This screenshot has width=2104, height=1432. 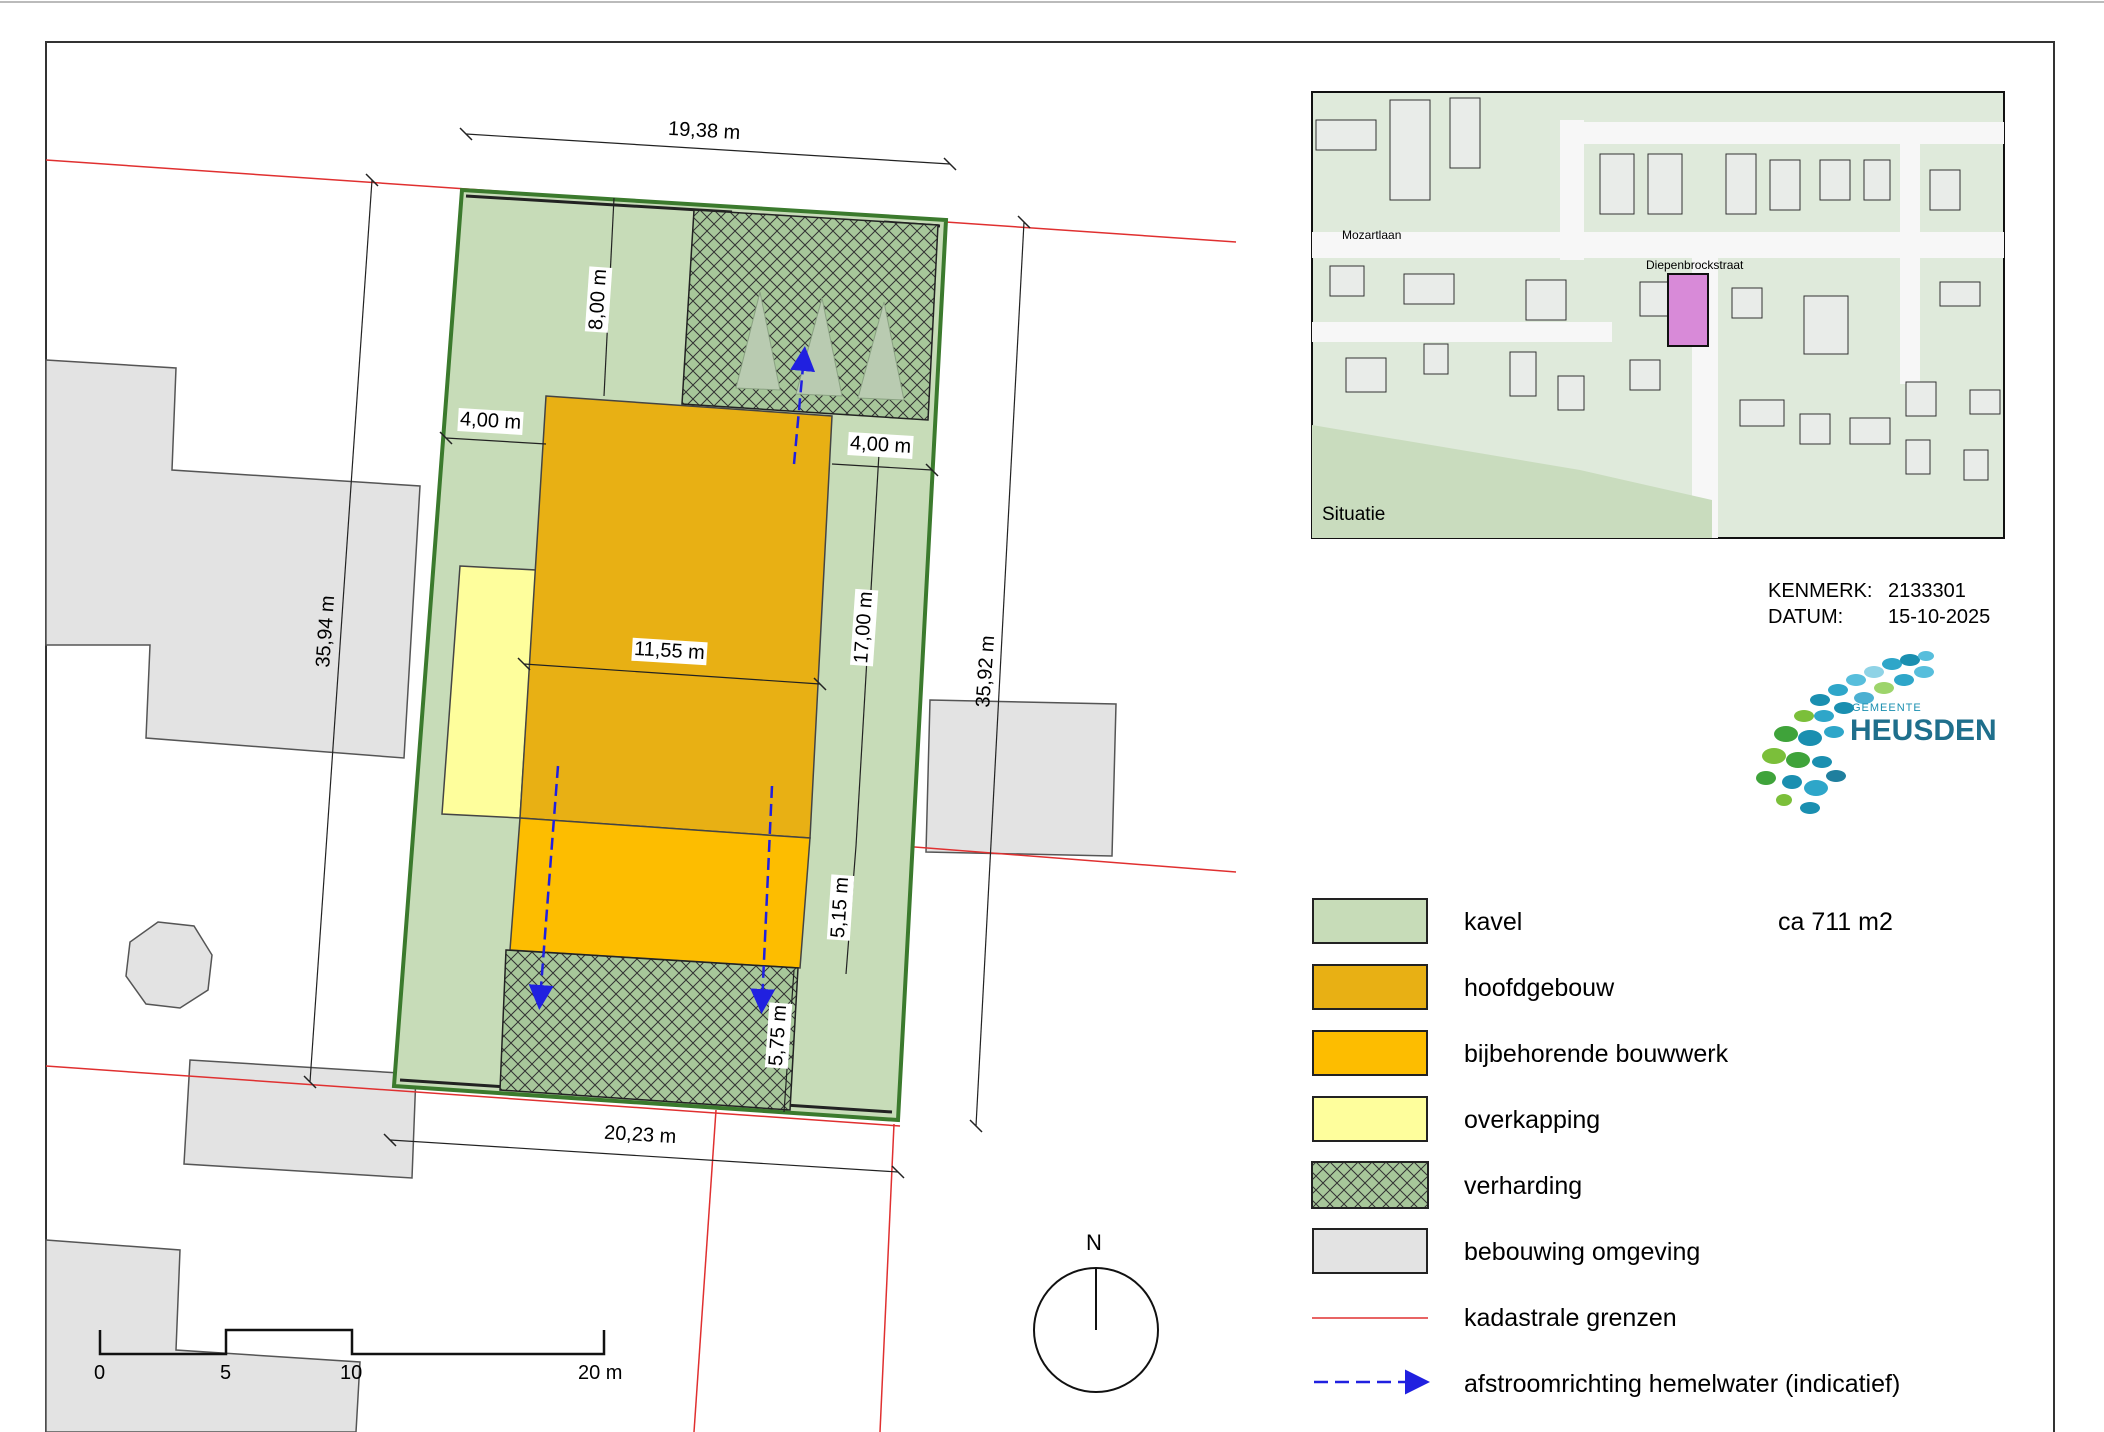 I want to click on dim-front-setback: 8,00 m, so click(x=598, y=299).